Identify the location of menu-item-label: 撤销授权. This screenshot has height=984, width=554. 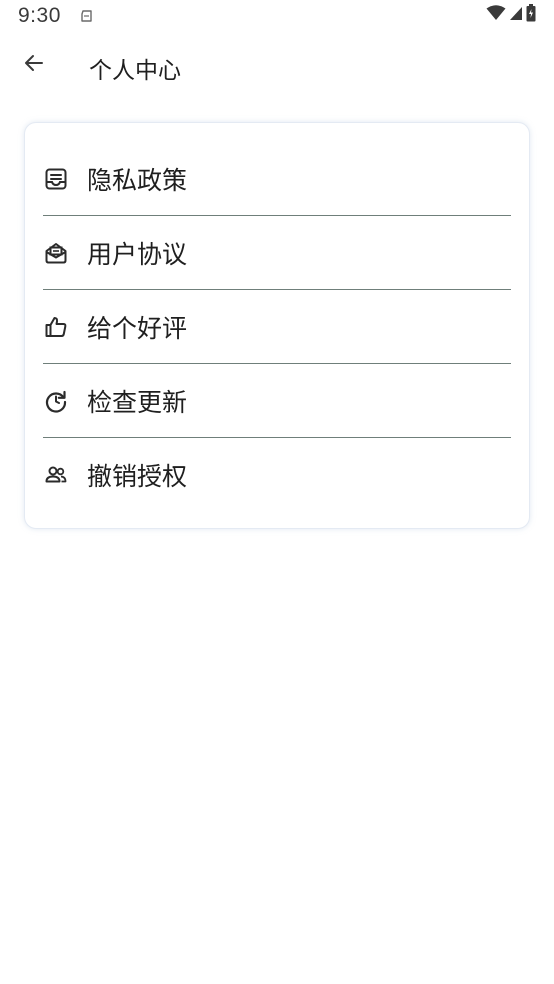
(137, 476).